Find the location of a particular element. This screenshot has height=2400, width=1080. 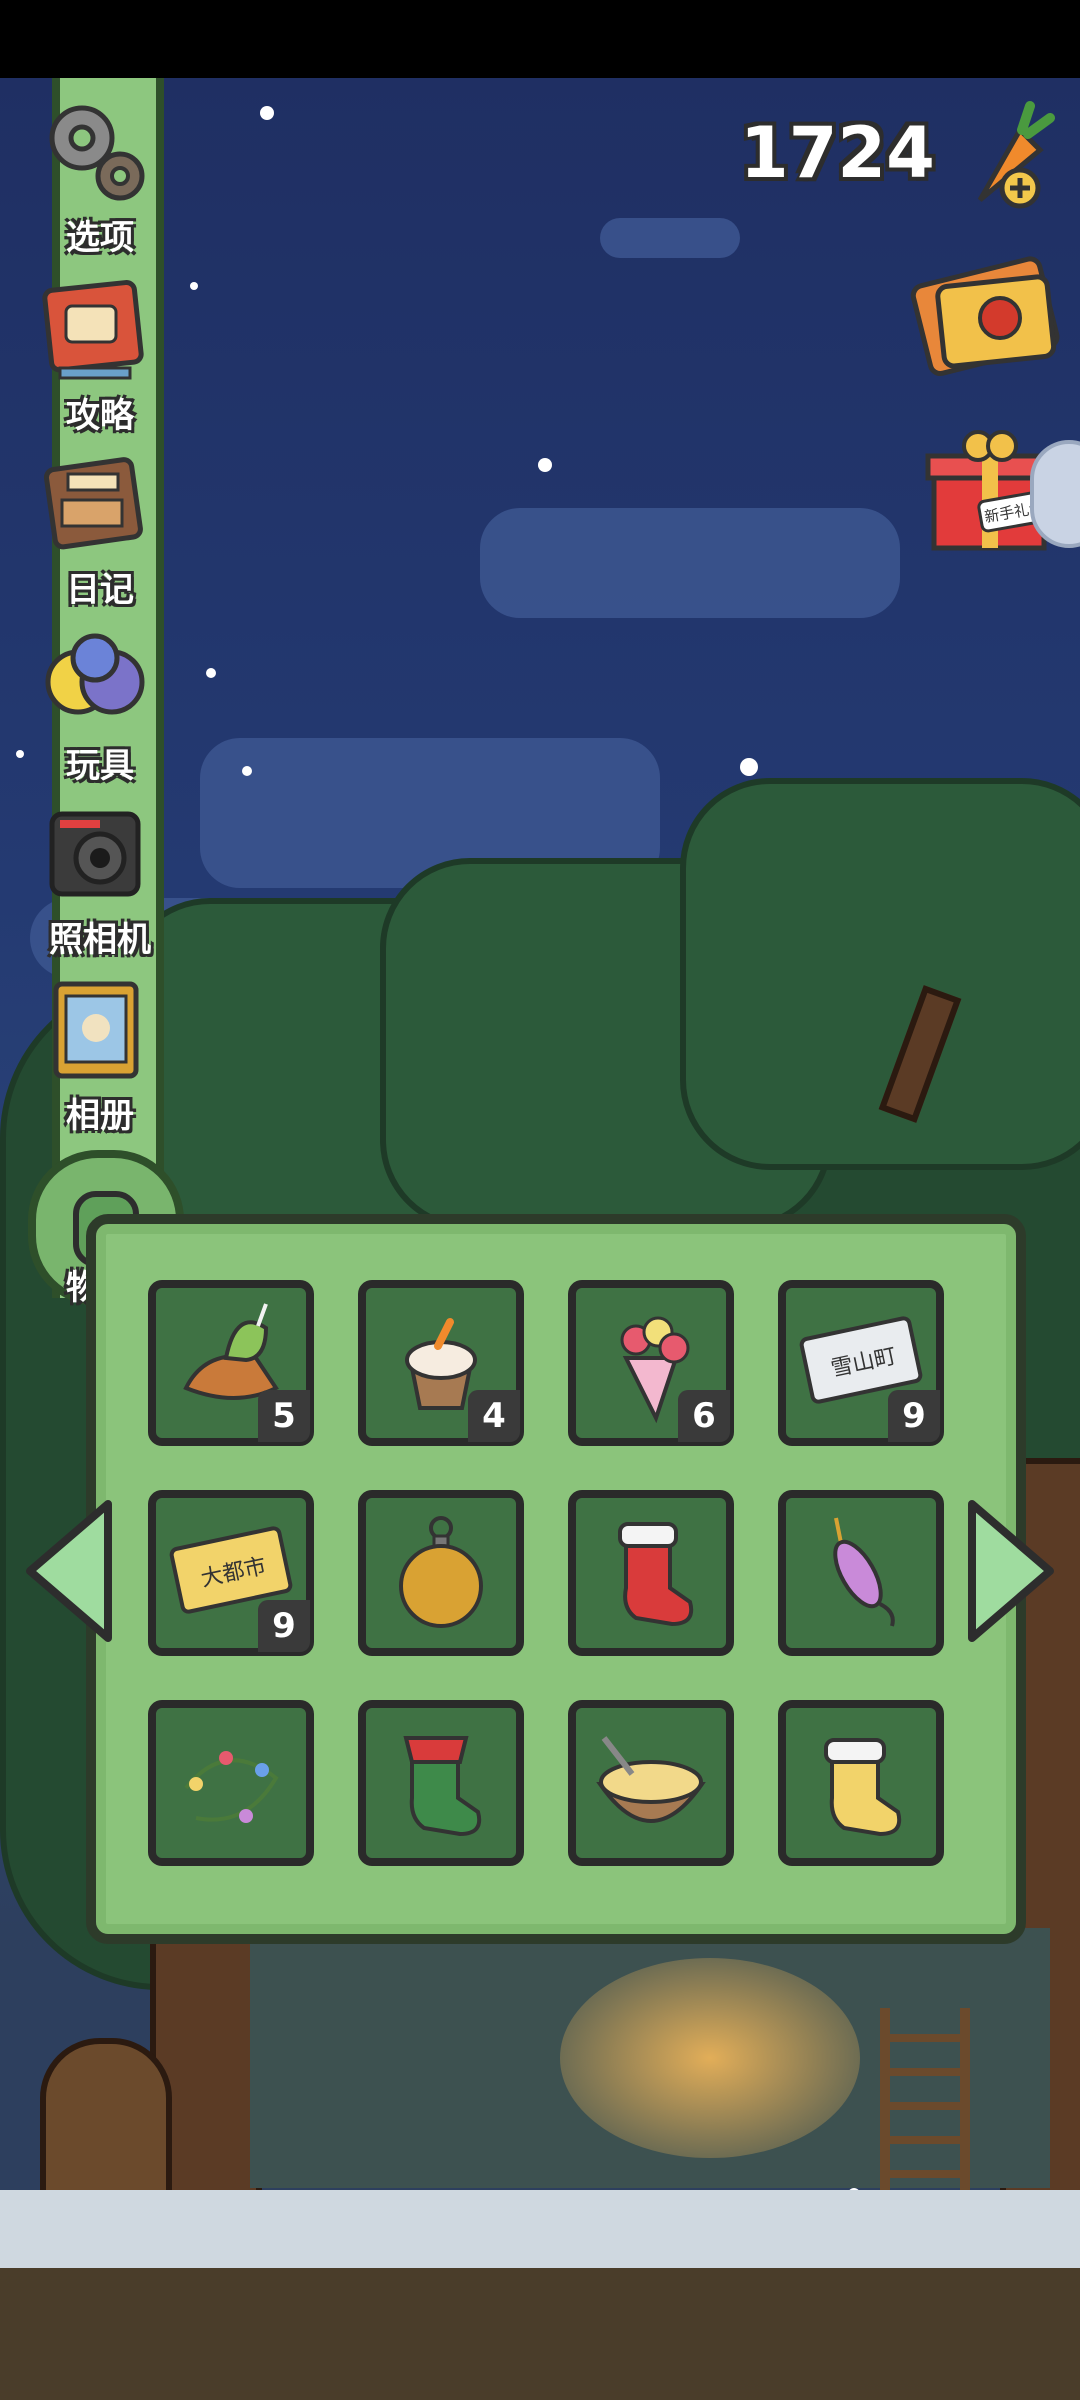

inventory-slot-rice-bowl is located at coordinates (651, 1783).